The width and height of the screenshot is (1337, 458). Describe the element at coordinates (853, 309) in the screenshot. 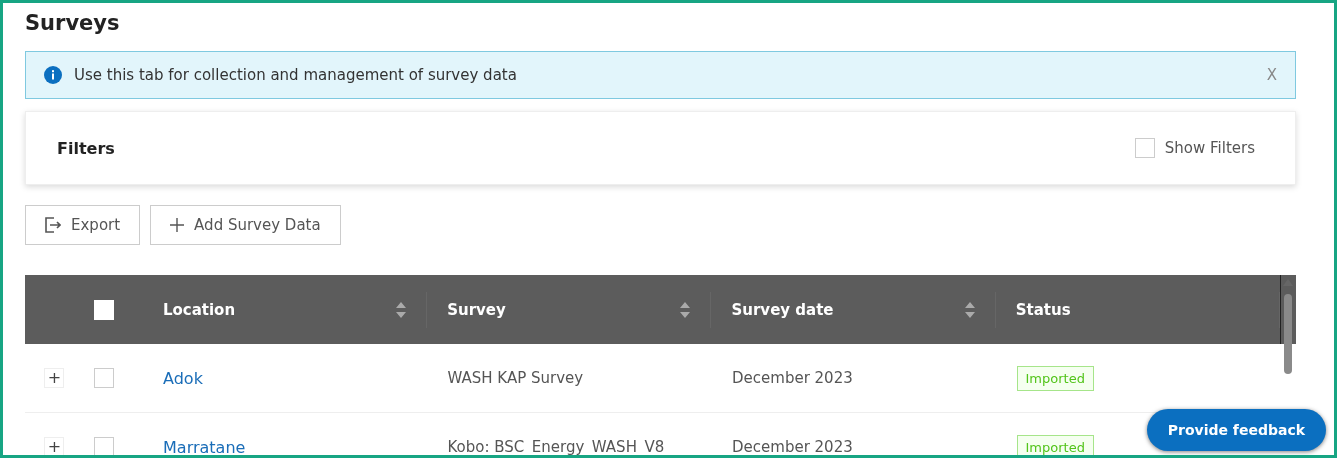

I see `column-header: Survey date` at that location.